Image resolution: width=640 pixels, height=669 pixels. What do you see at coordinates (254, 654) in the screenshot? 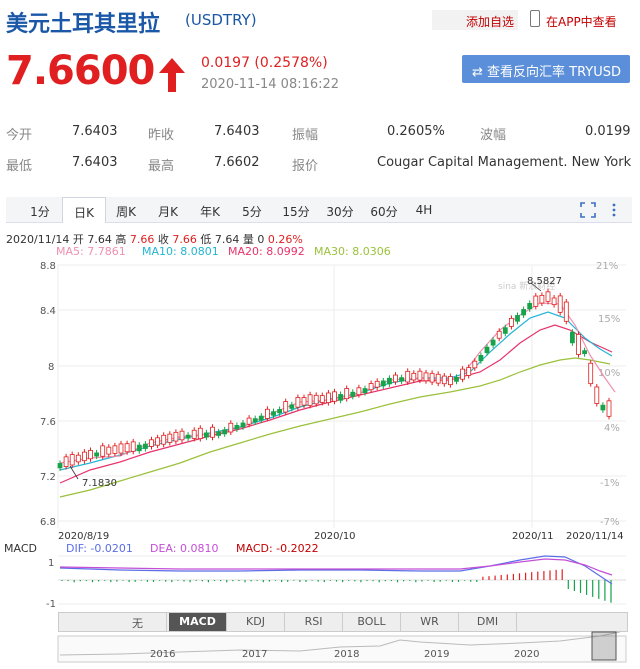
I see `year-label: 2017` at bounding box center [254, 654].